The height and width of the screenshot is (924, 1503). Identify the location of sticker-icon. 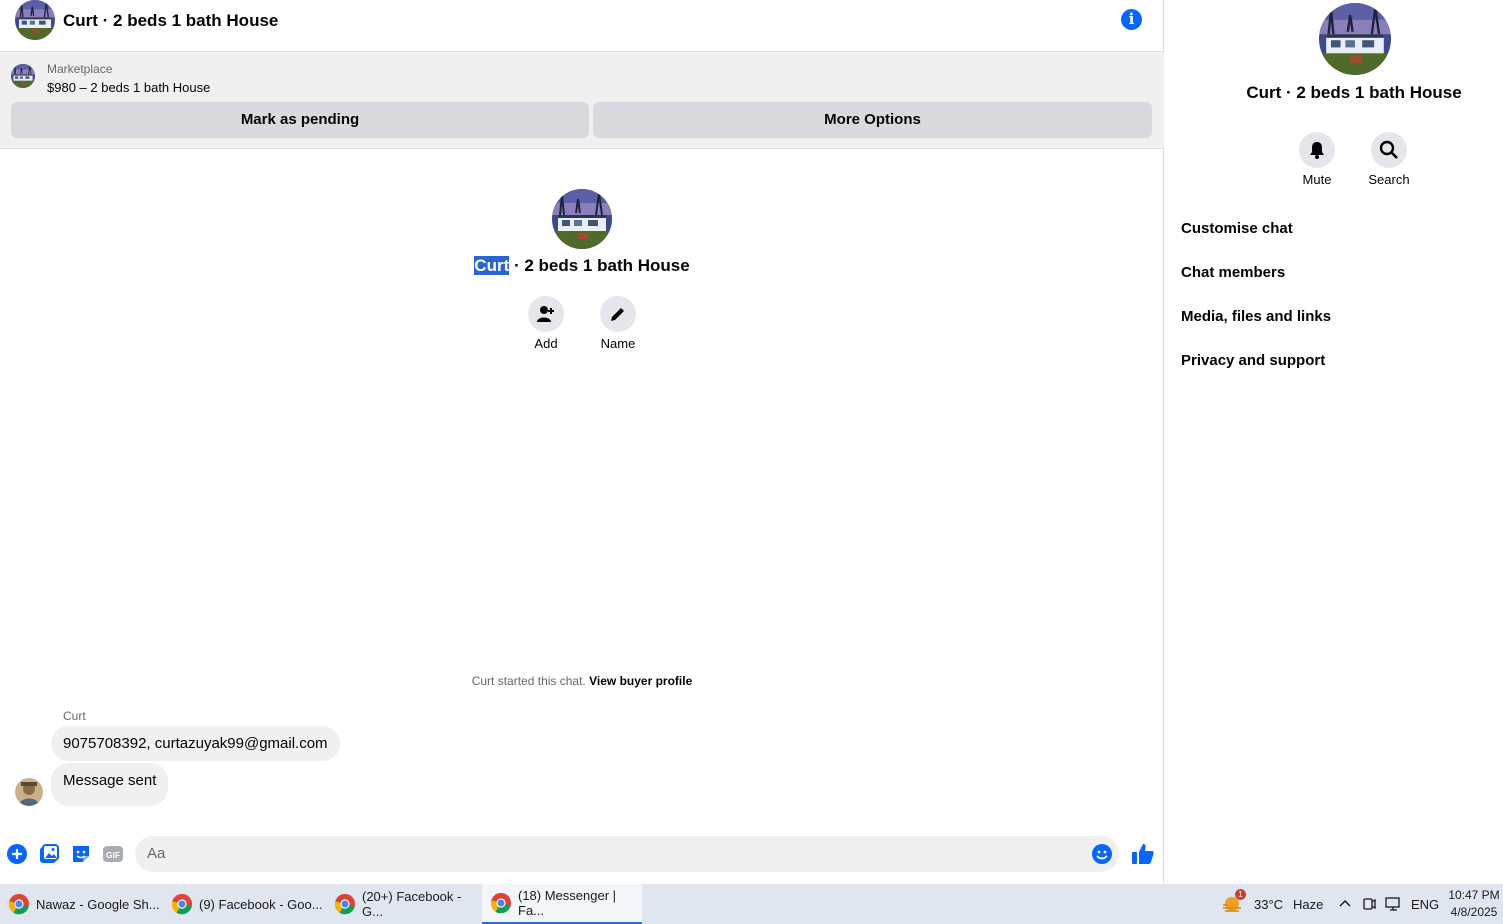
(81, 854).